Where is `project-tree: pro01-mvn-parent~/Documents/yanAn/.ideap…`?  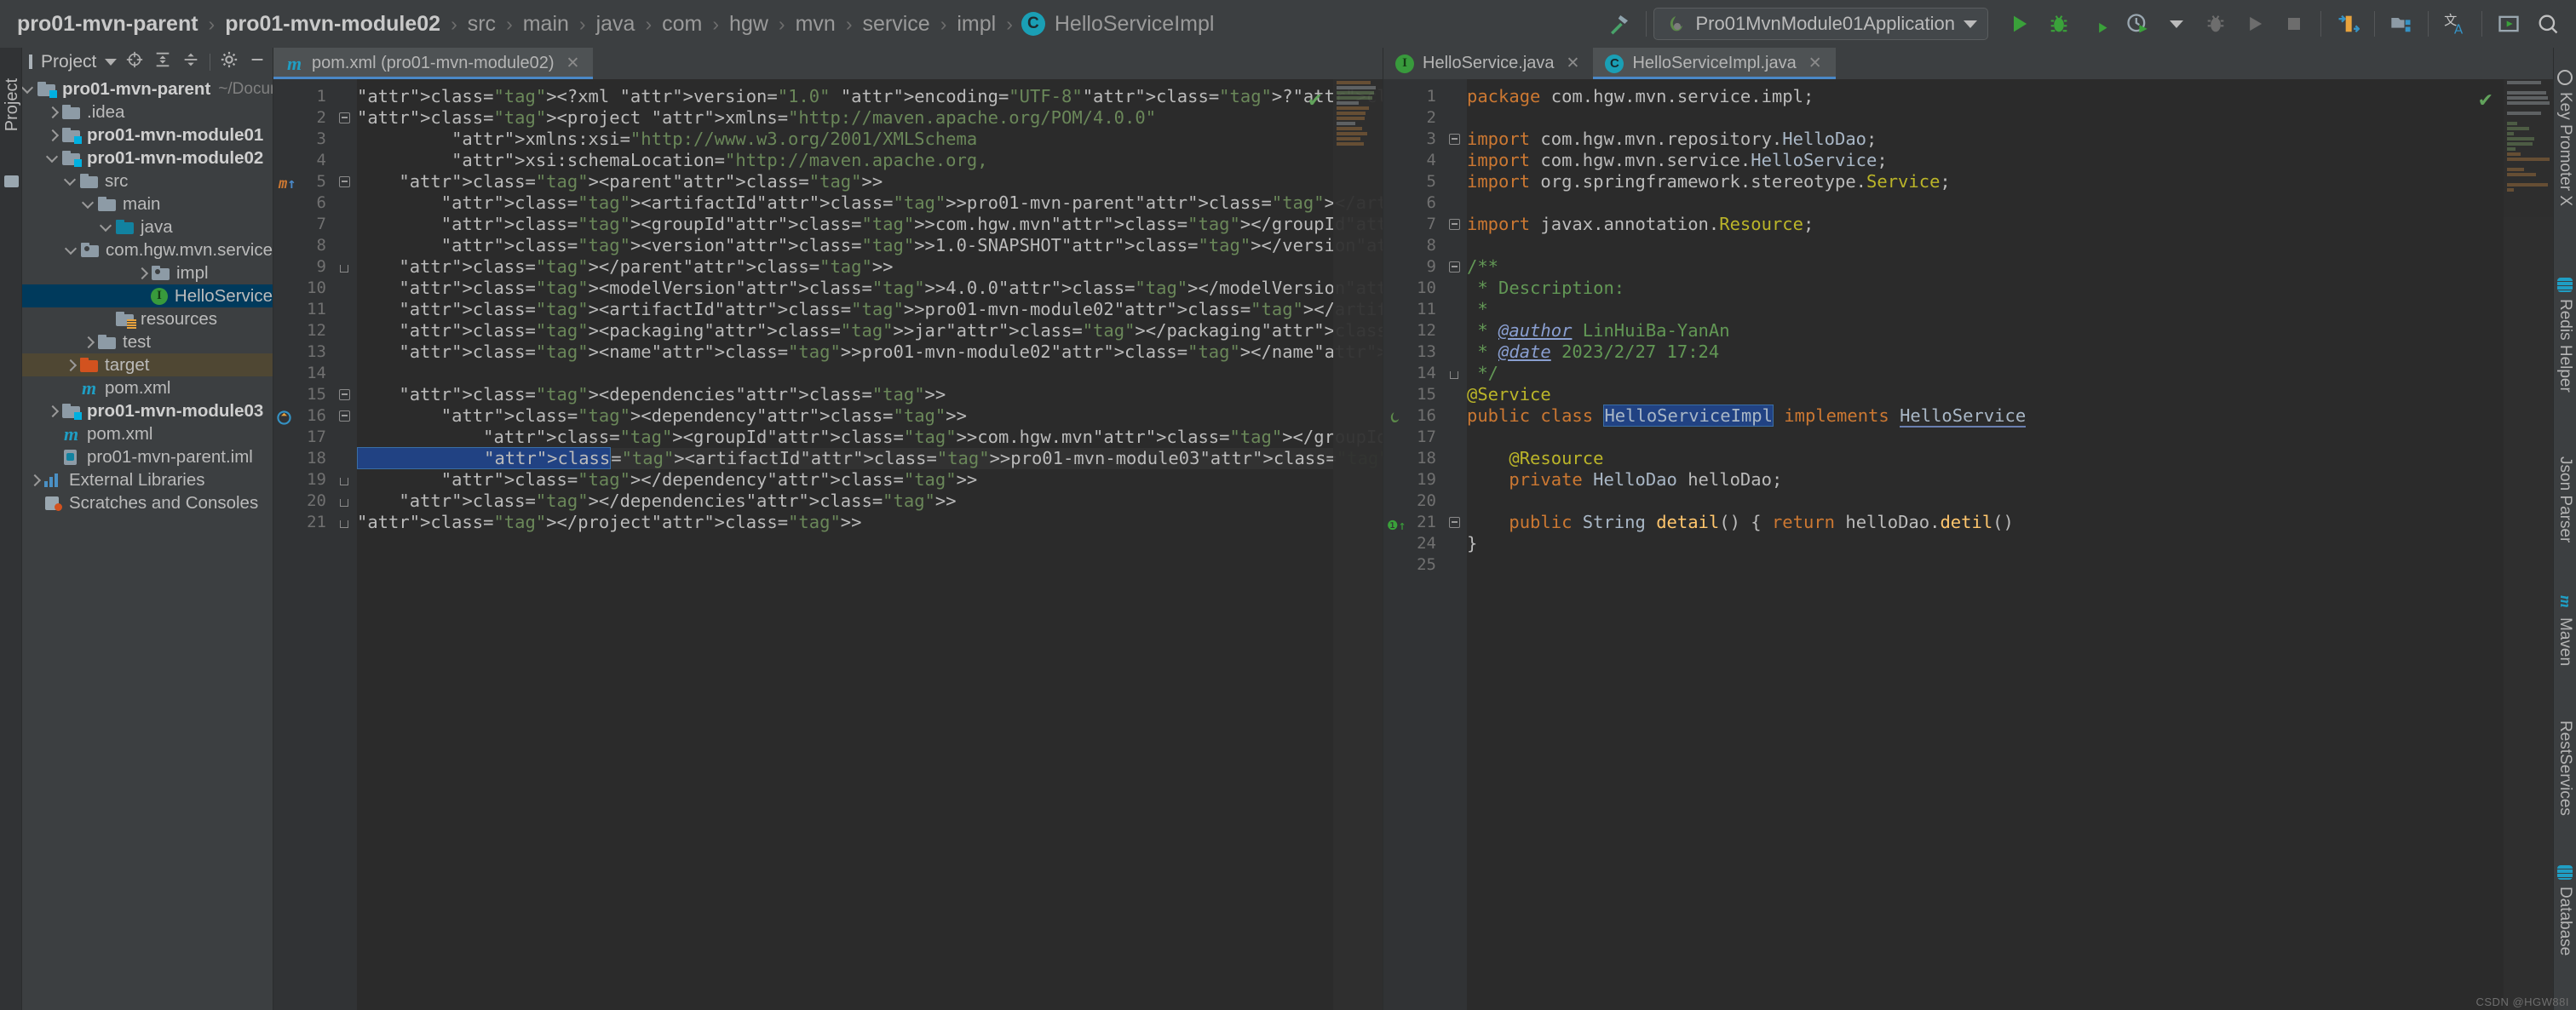 project-tree: pro01-mvn-parent~/Documents/yanAn/.ideap… is located at coordinates (148, 543).